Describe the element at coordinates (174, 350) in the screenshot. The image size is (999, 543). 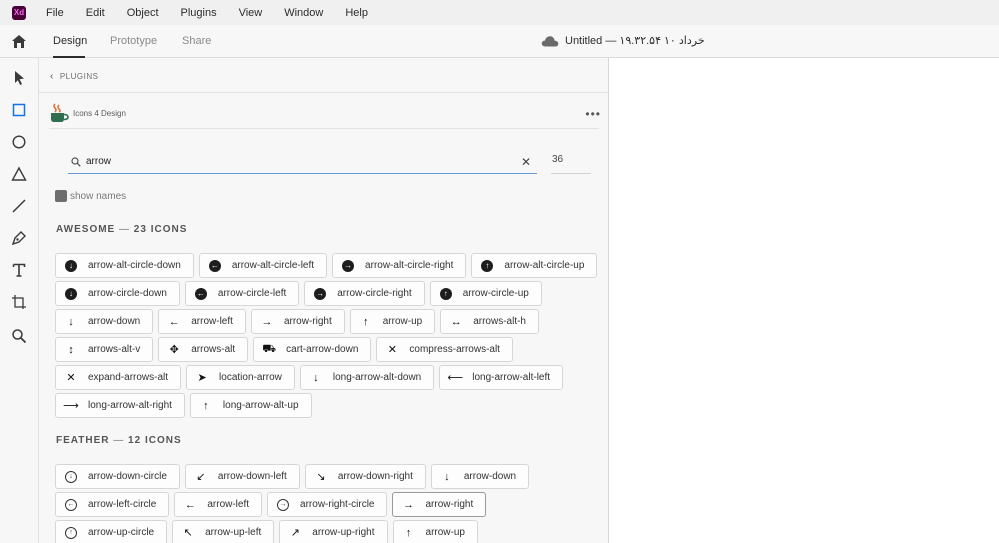
I see `arrows-alt-icon: ✥` at that location.